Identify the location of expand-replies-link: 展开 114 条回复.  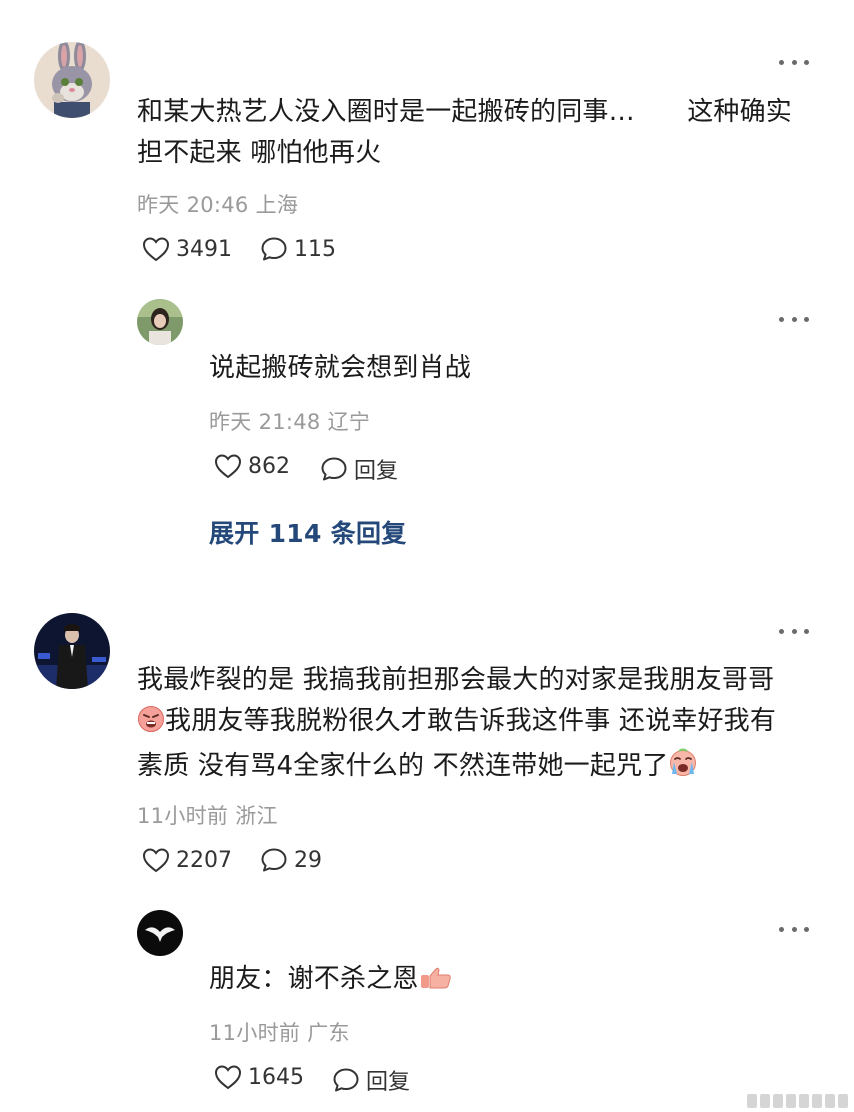
(308, 532).